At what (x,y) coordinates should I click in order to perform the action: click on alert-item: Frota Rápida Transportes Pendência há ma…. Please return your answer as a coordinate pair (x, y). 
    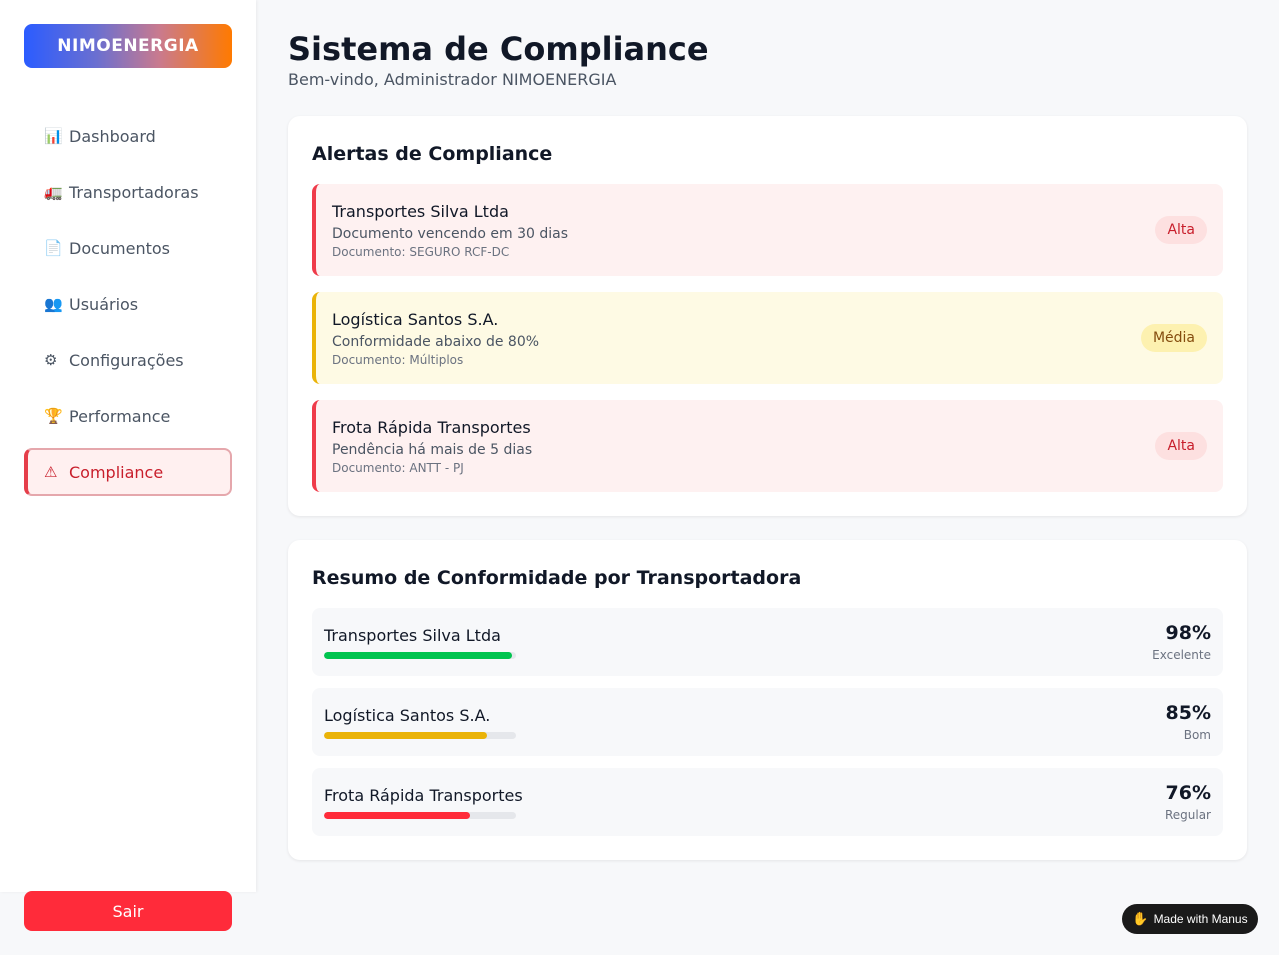
    Looking at the image, I should click on (767, 446).